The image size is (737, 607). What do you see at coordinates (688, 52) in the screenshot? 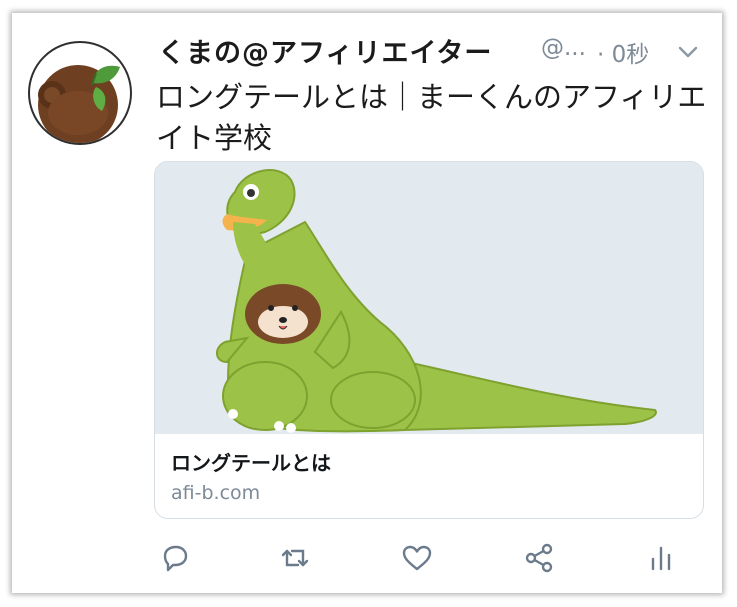
I see `chevron-down-icon` at bounding box center [688, 52].